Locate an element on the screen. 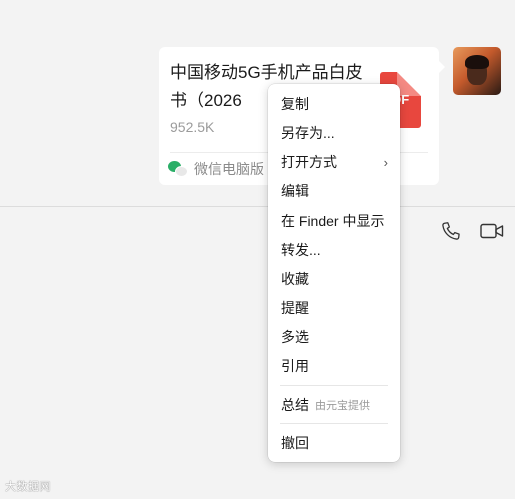 This screenshot has height=499, width=515. wechat-icon is located at coordinates (178, 169).